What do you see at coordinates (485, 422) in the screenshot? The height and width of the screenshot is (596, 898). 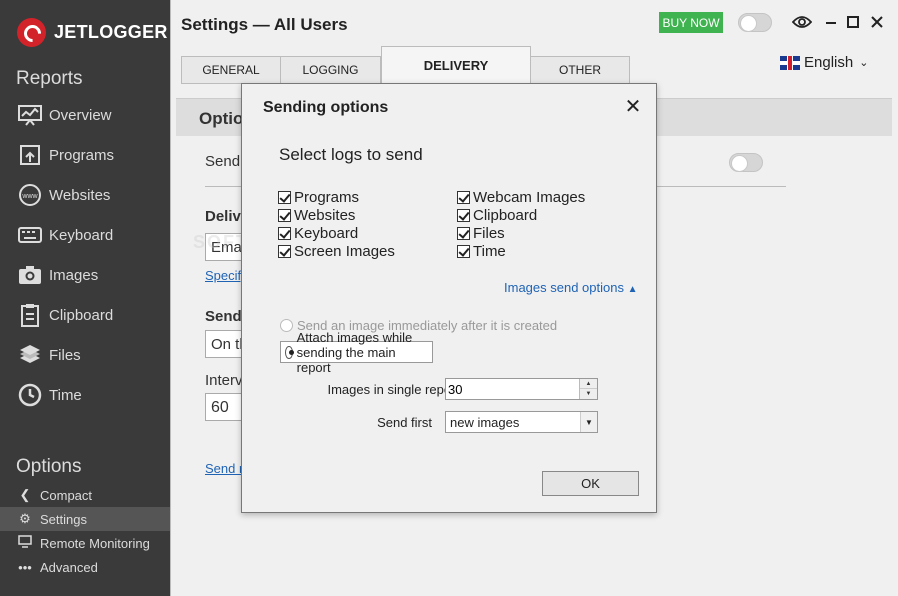 I see `send-first-value: new images` at bounding box center [485, 422].